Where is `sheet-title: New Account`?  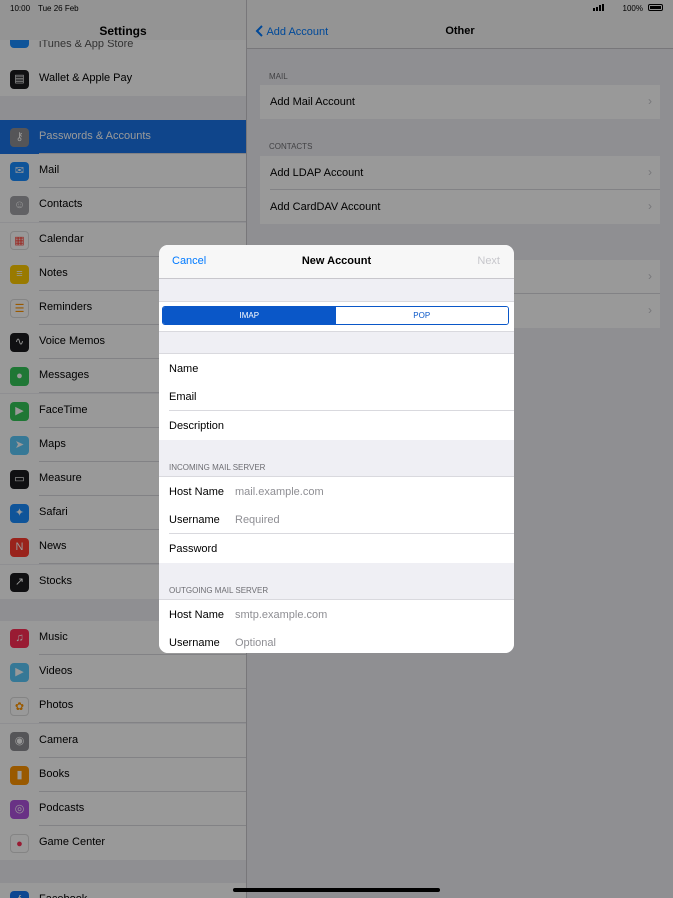 sheet-title: New Account is located at coordinates (336, 261).